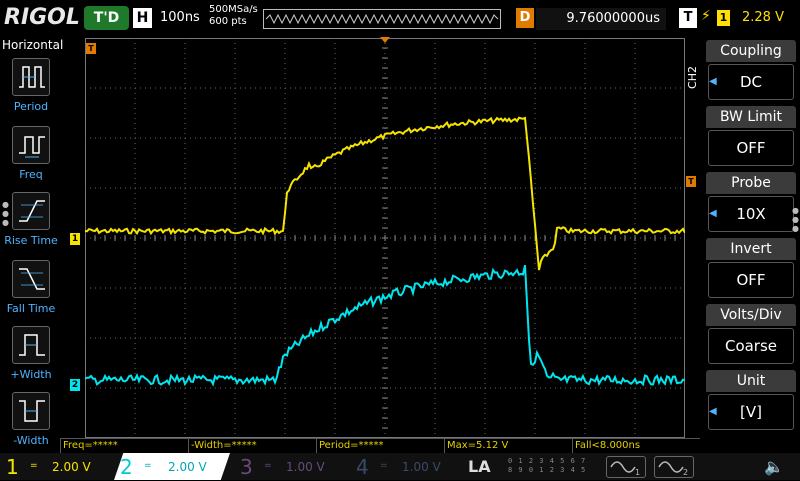 This screenshot has height=481, width=800. What do you see at coordinates (547, 470) in the screenshot?
I see `digital-row-2: 8 9 0 1 2 3 4 5` at bounding box center [547, 470].